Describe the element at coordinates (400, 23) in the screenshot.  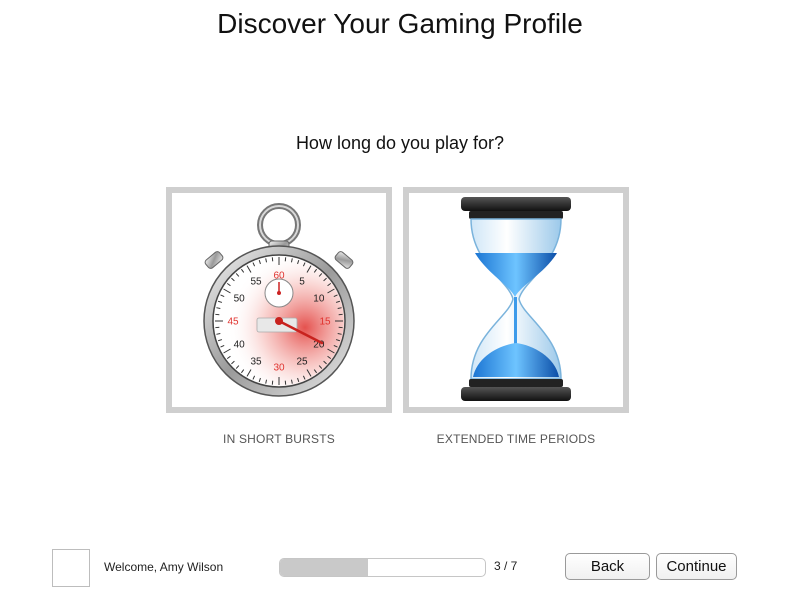
I see `page-title: Discover Your Gaming Profile` at that location.